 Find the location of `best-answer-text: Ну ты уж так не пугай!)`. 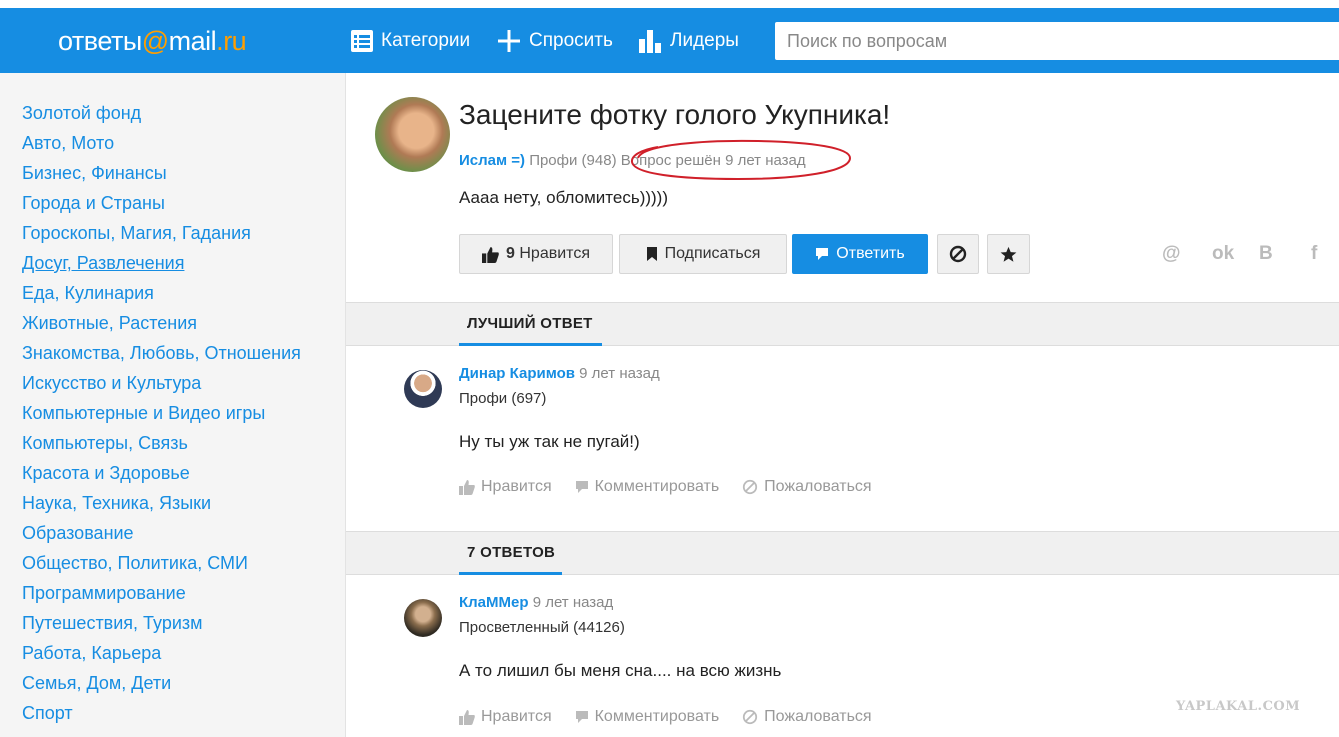

best-answer-text: Ну ты уж так не пугай!) is located at coordinates (549, 441).